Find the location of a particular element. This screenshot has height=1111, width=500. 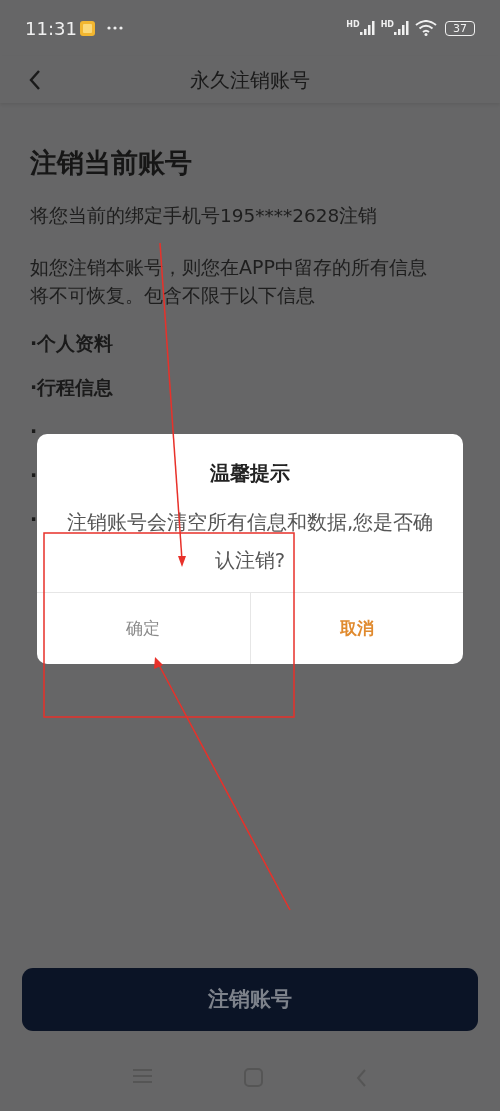

page-title: 永久注销账号 is located at coordinates (250, 80).